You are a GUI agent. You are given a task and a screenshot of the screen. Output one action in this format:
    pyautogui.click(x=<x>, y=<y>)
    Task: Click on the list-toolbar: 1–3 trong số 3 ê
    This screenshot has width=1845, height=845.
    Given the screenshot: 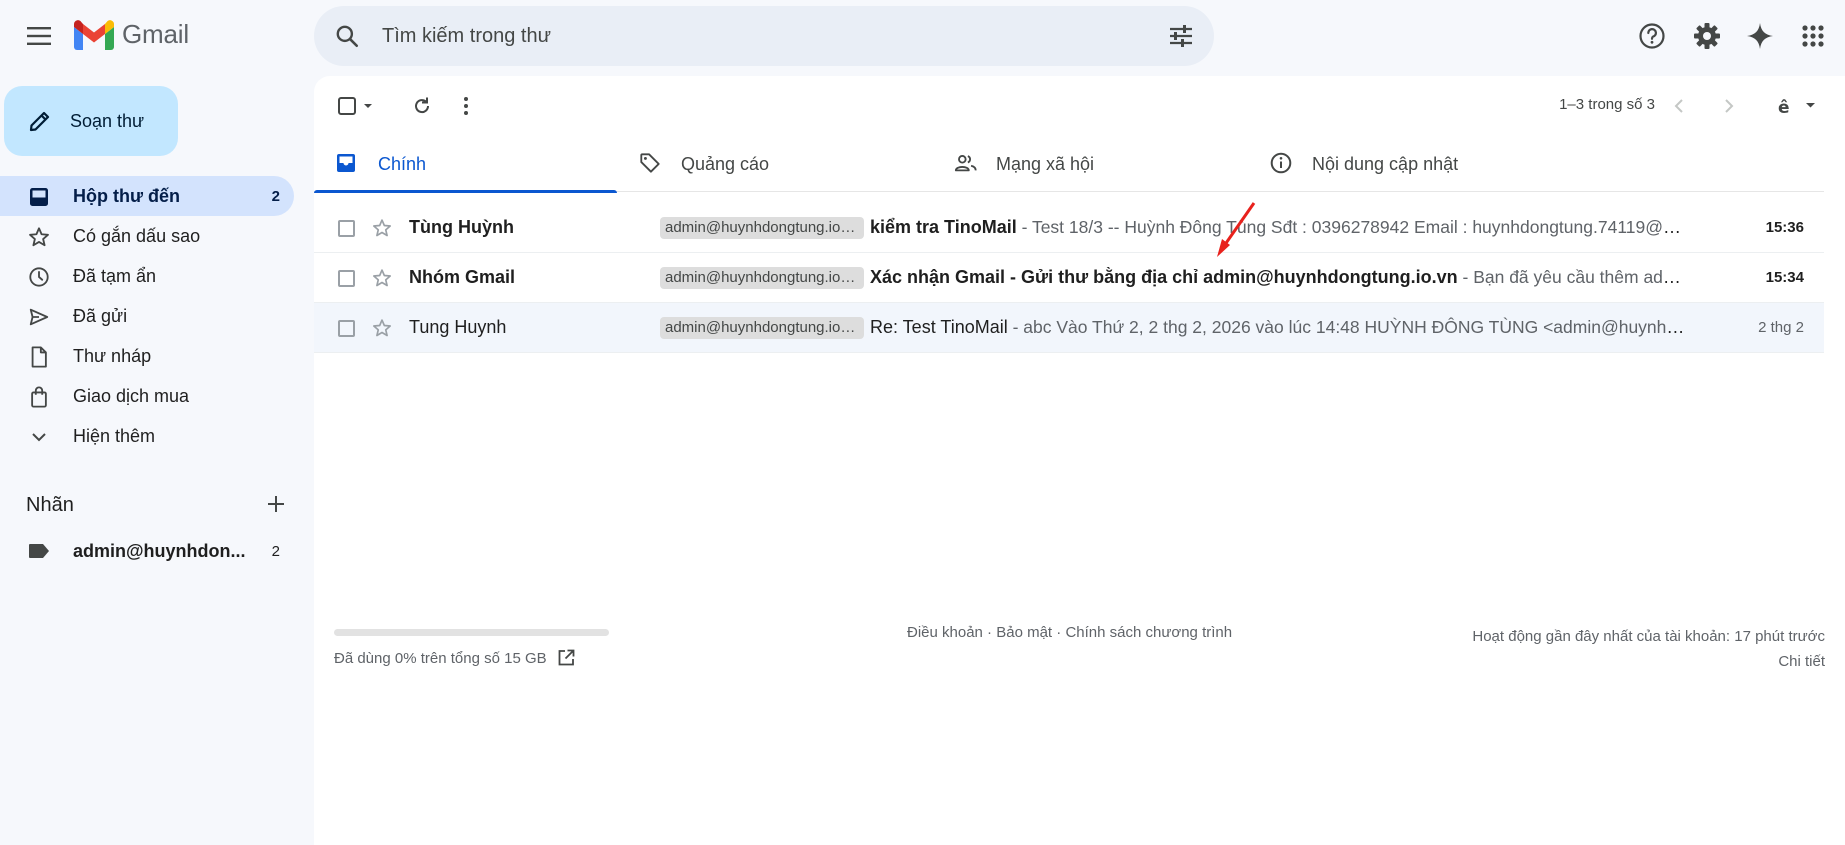 What is the action you would take?
    pyautogui.click(x=1079, y=106)
    